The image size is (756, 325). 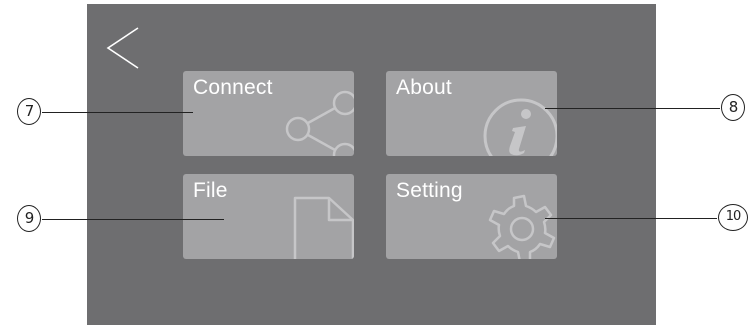 I want to click on connect-label: Connect, so click(x=233, y=87).